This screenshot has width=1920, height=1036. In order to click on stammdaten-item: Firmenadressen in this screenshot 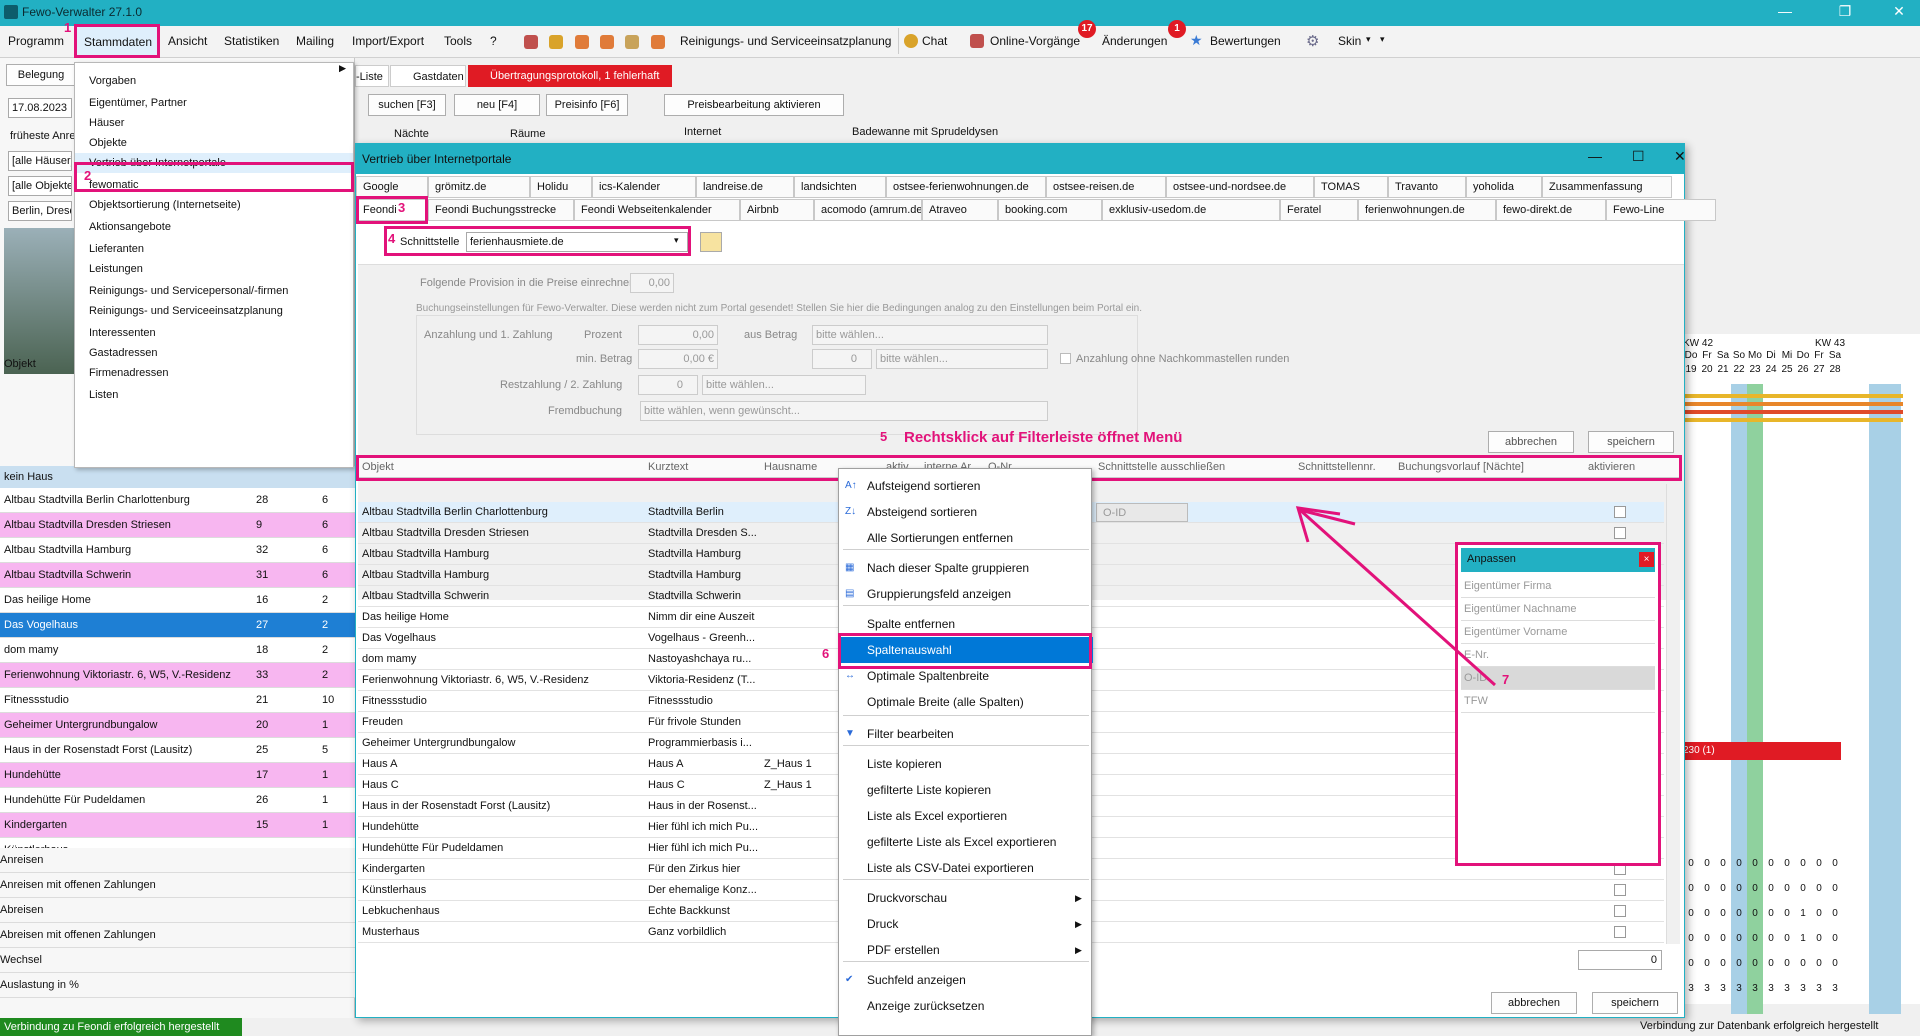, I will do `click(214, 373)`.